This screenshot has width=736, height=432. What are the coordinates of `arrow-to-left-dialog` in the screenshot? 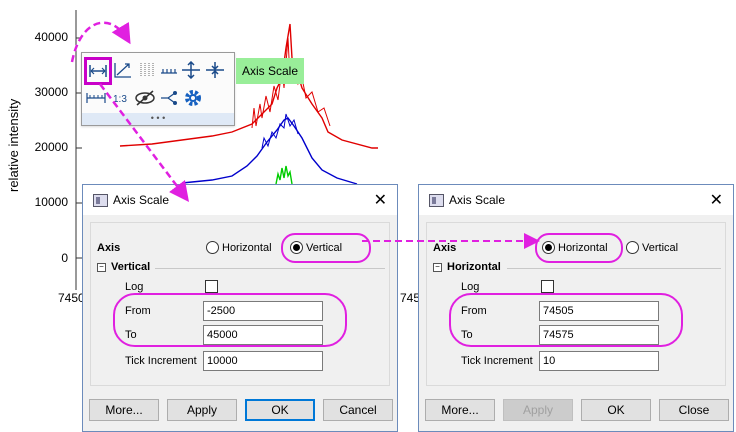 It's located at (144, 142).